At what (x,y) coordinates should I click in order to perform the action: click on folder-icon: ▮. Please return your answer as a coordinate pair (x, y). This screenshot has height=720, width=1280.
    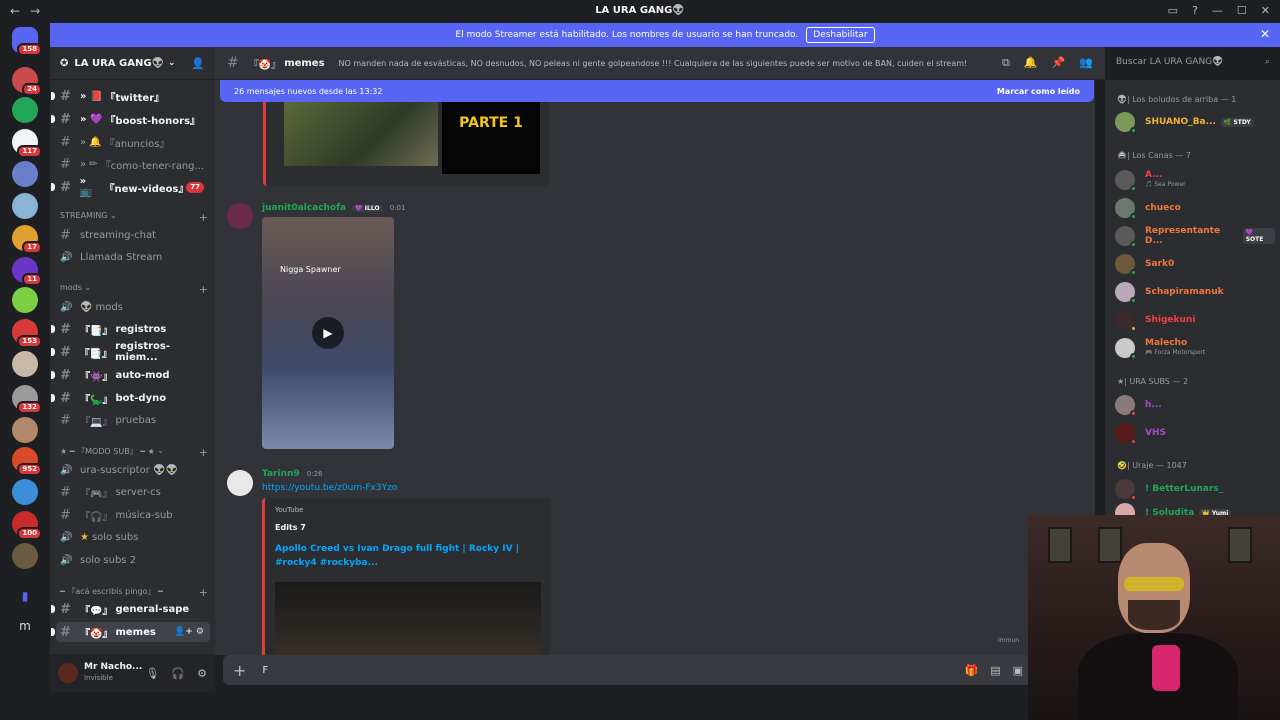
    Looking at the image, I should click on (25, 596).